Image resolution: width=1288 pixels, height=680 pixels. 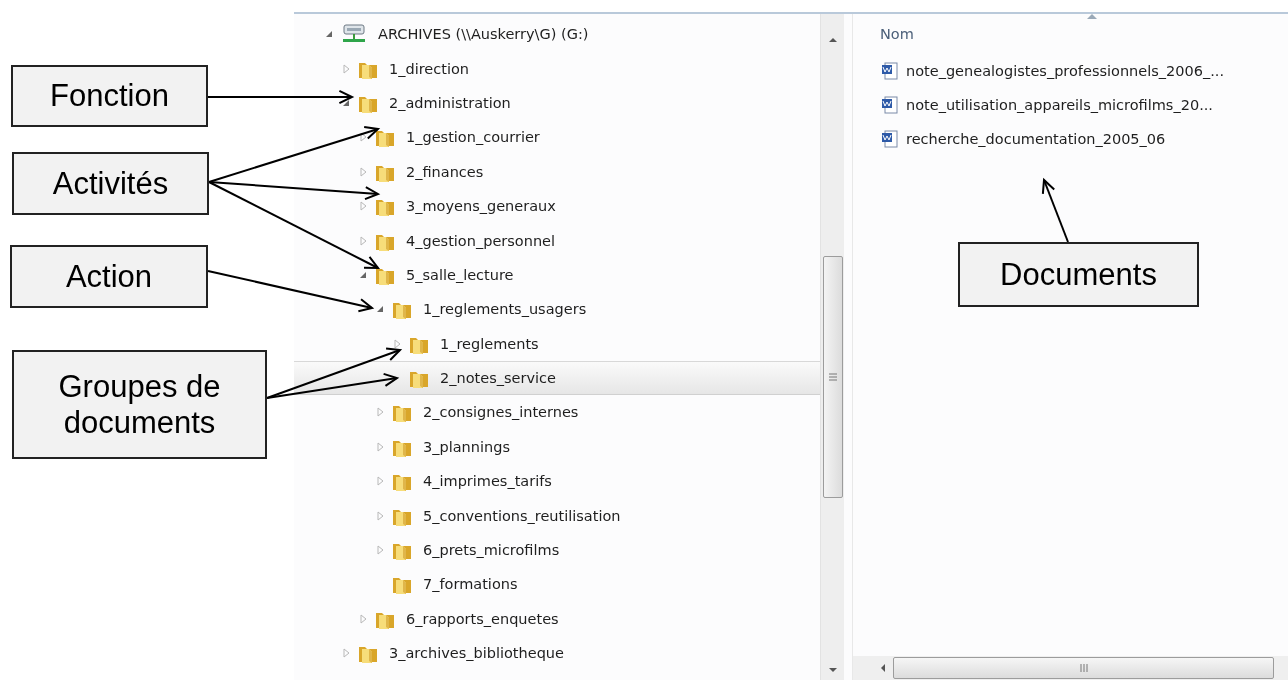 I want to click on tree-item: 6_rapports_enquetes, so click(x=557, y=619).